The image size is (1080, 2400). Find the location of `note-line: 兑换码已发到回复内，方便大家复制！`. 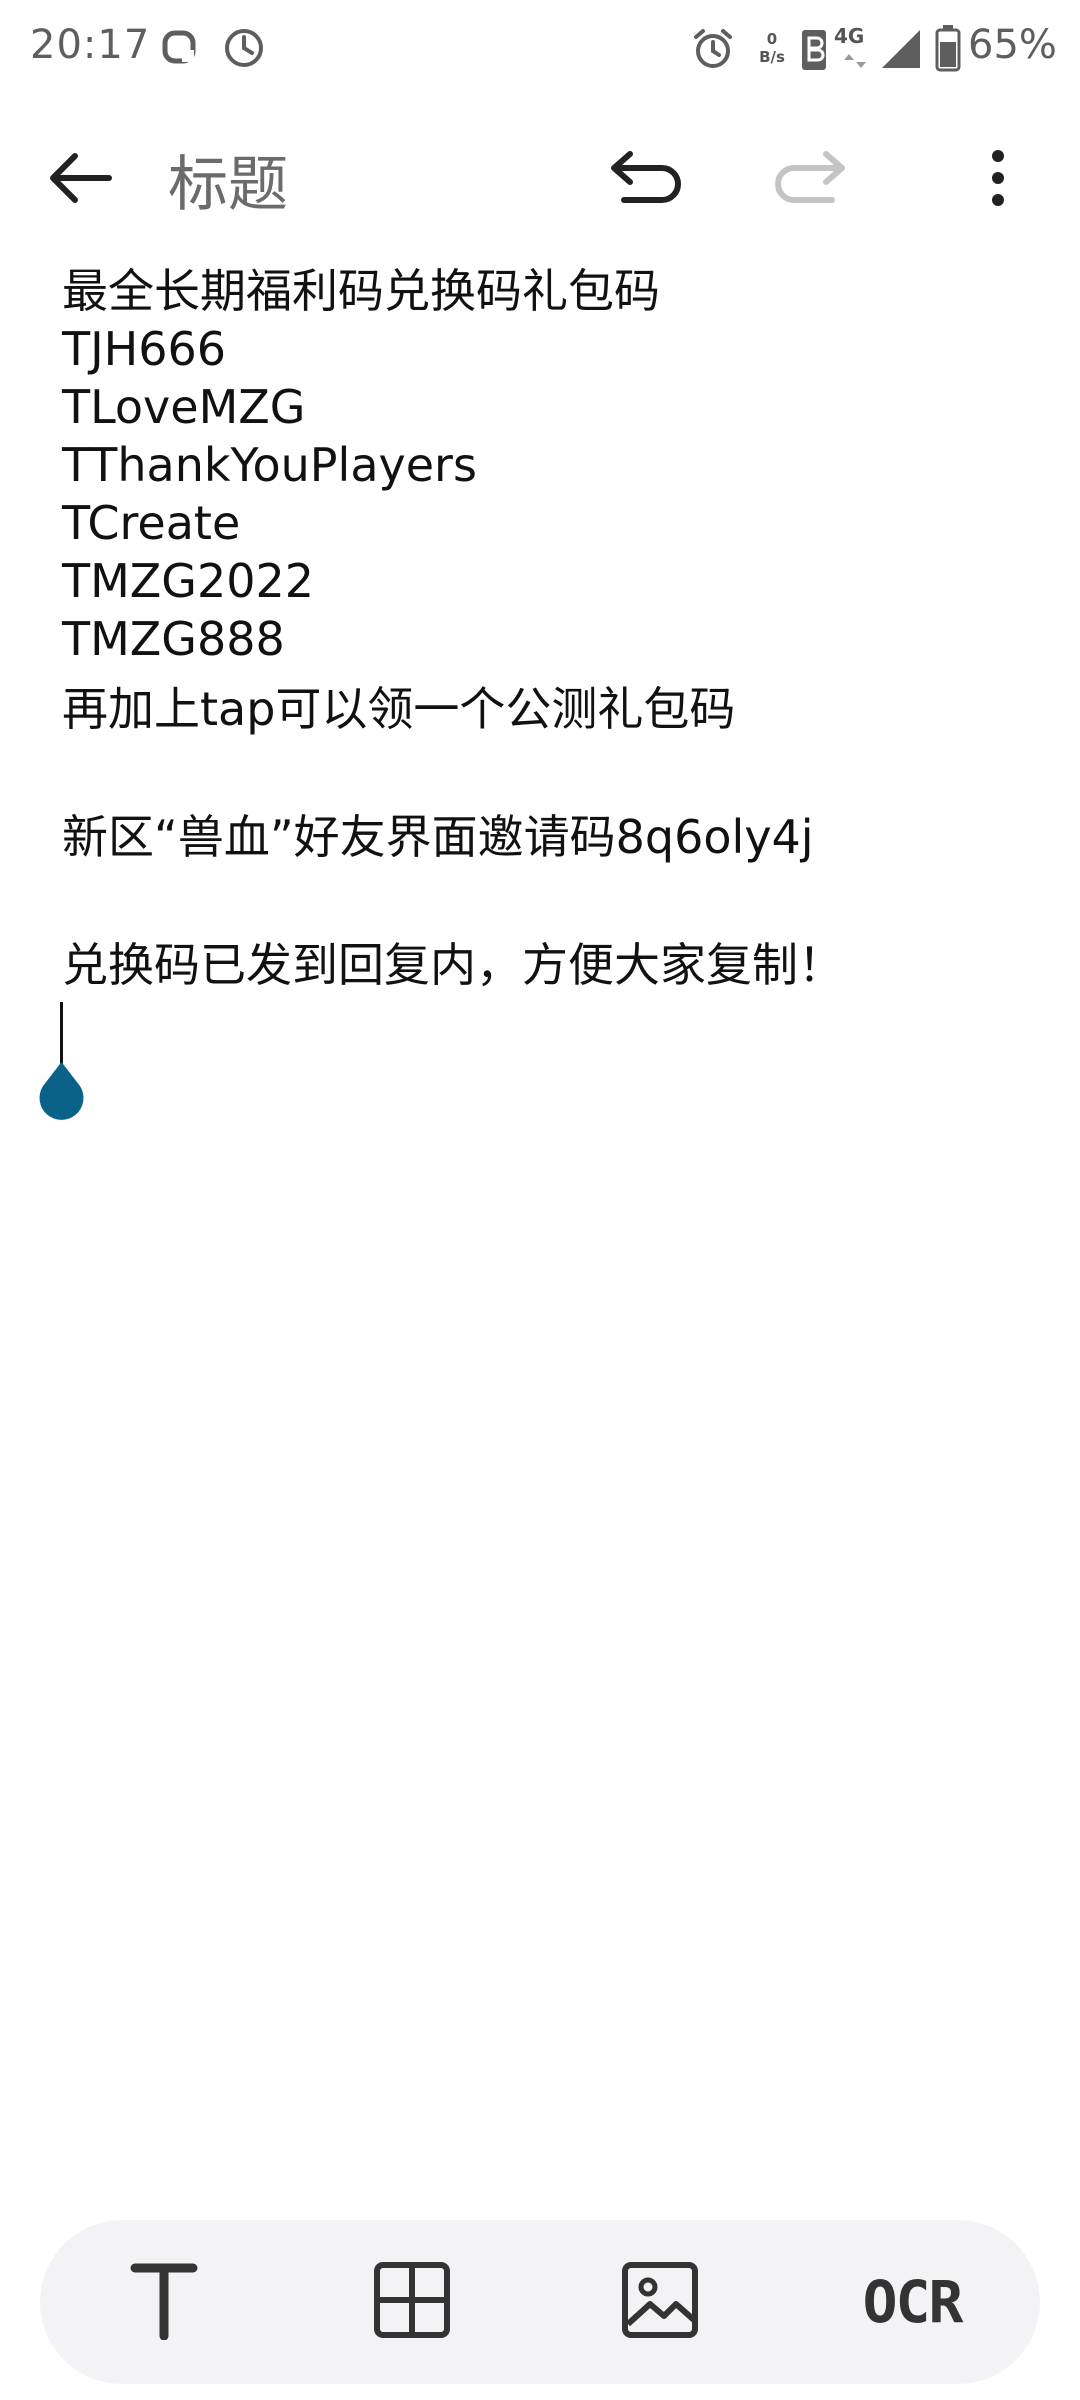

note-line: 兑换码已发到回复内，方便大家复制！ is located at coordinates (453, 965).